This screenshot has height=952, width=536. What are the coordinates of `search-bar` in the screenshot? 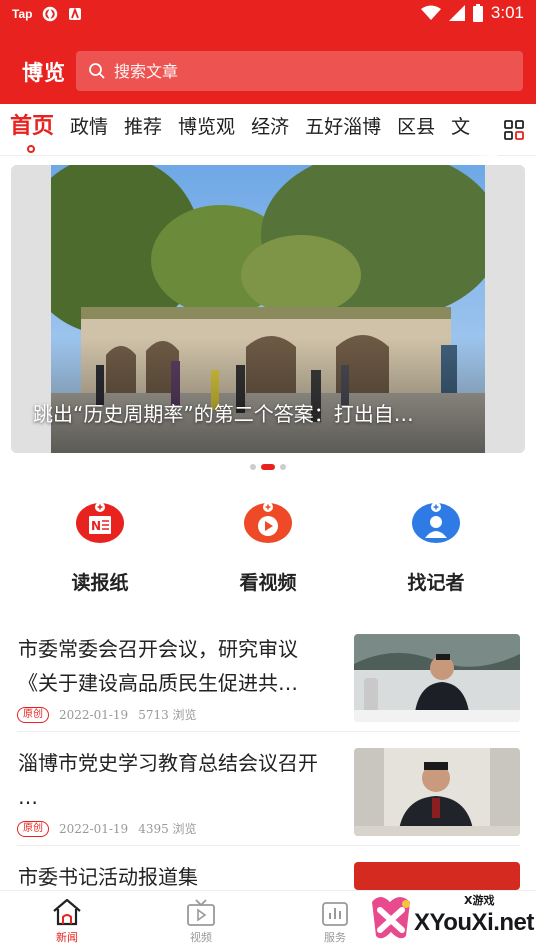 It's located at (299, 71).